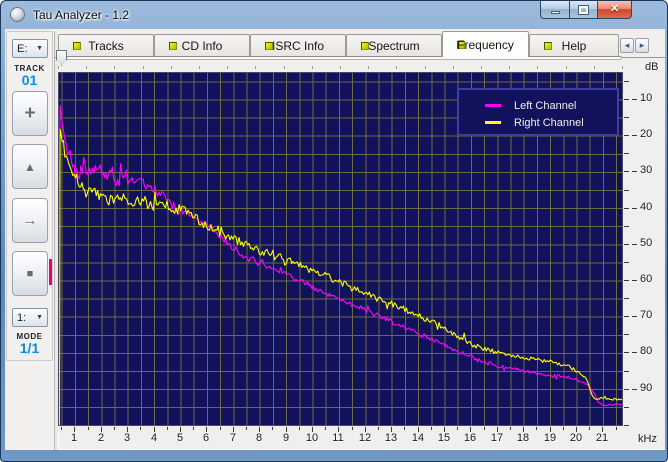 The height and width of the screenshot is (462, 668). Describe the element at coordinates (576, 438) in the screenshot. I see `x-tick-label: 20` at that location.